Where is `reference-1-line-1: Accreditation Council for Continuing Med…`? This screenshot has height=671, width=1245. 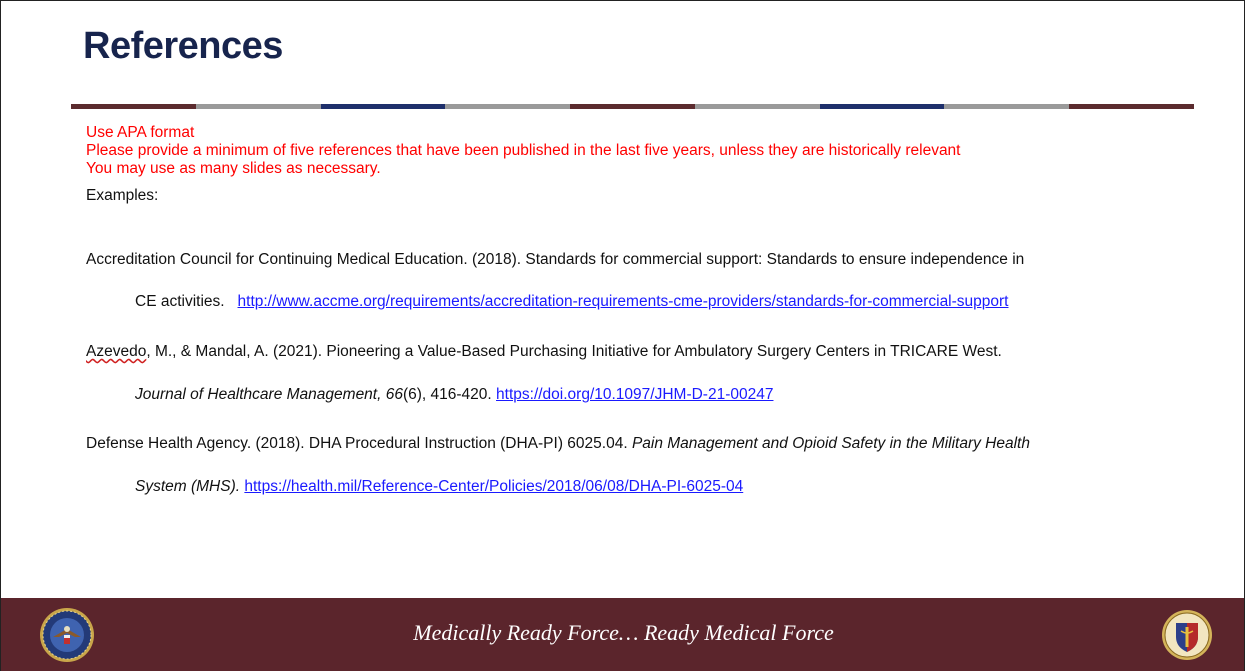 reference-1-line-1: Accreditation Council for Continuing Med… is located at coordinates (555, 259).